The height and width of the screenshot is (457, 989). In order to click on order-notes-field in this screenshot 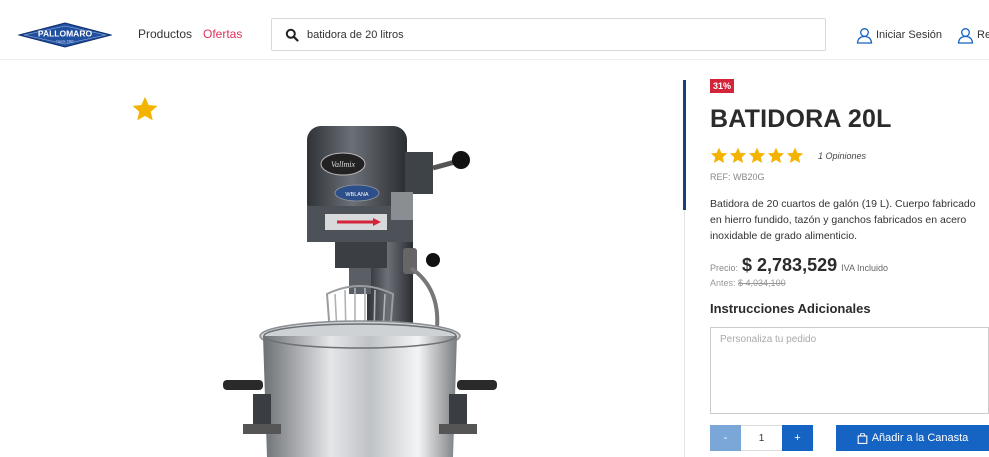, I will do `click(849, 370)`.